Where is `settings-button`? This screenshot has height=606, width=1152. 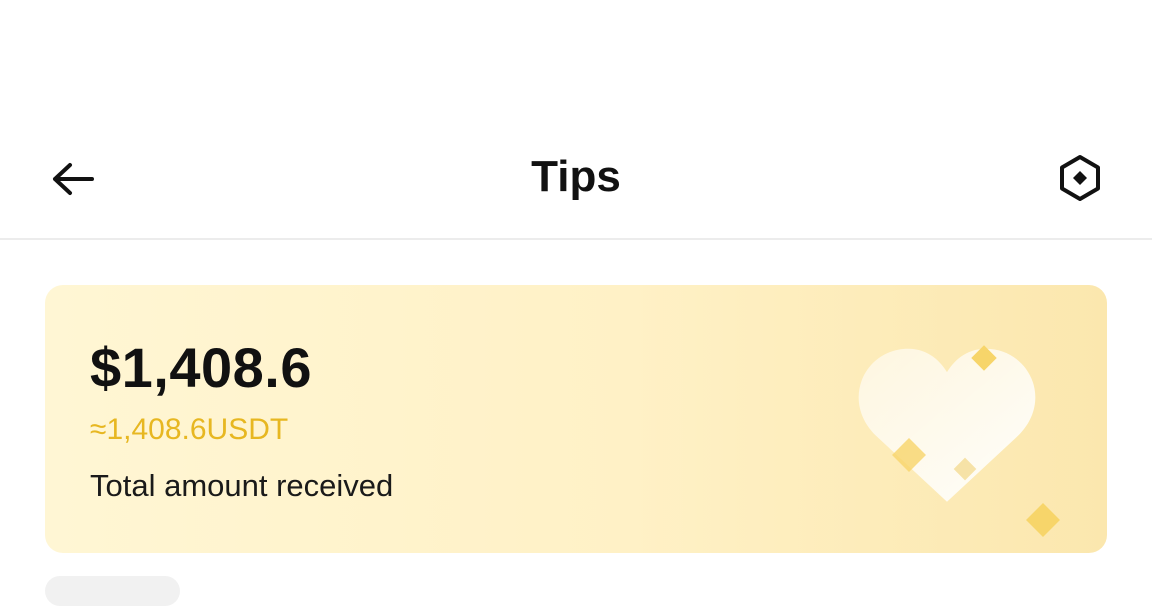
settings-button is located at coordinates (1080, 178).